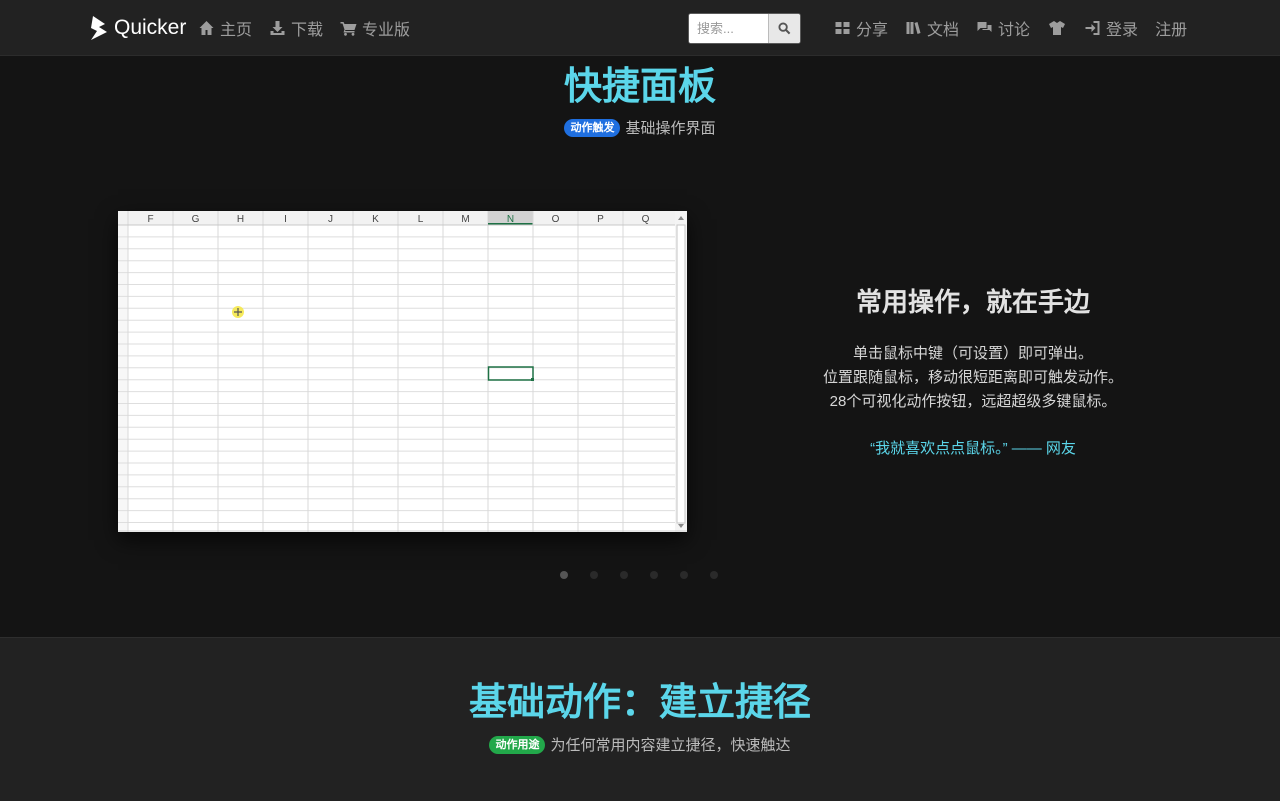 This screenshot has height=801, width=1280. I want to click on column-header-label: J, so click(330, 219).